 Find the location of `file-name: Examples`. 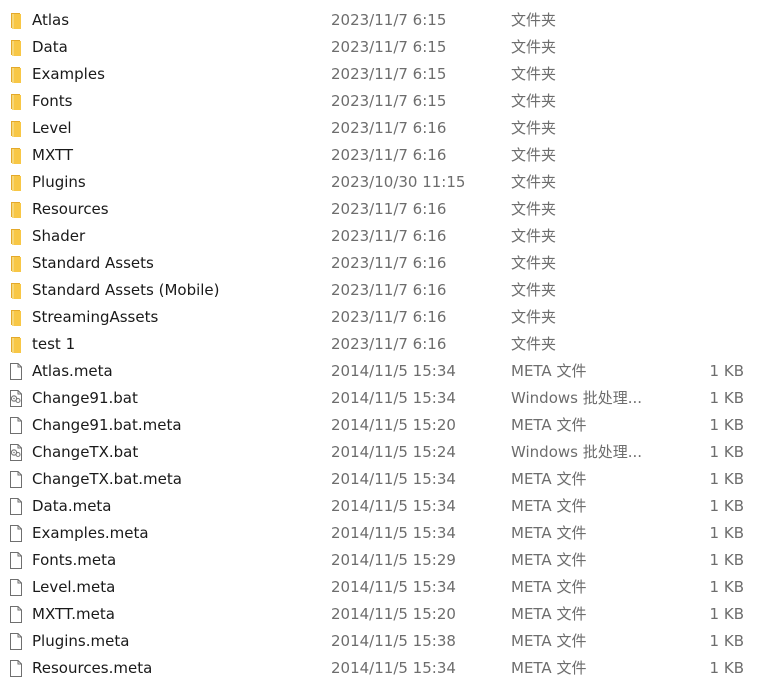

file-name: Examples is located at coordinates (68, 74).